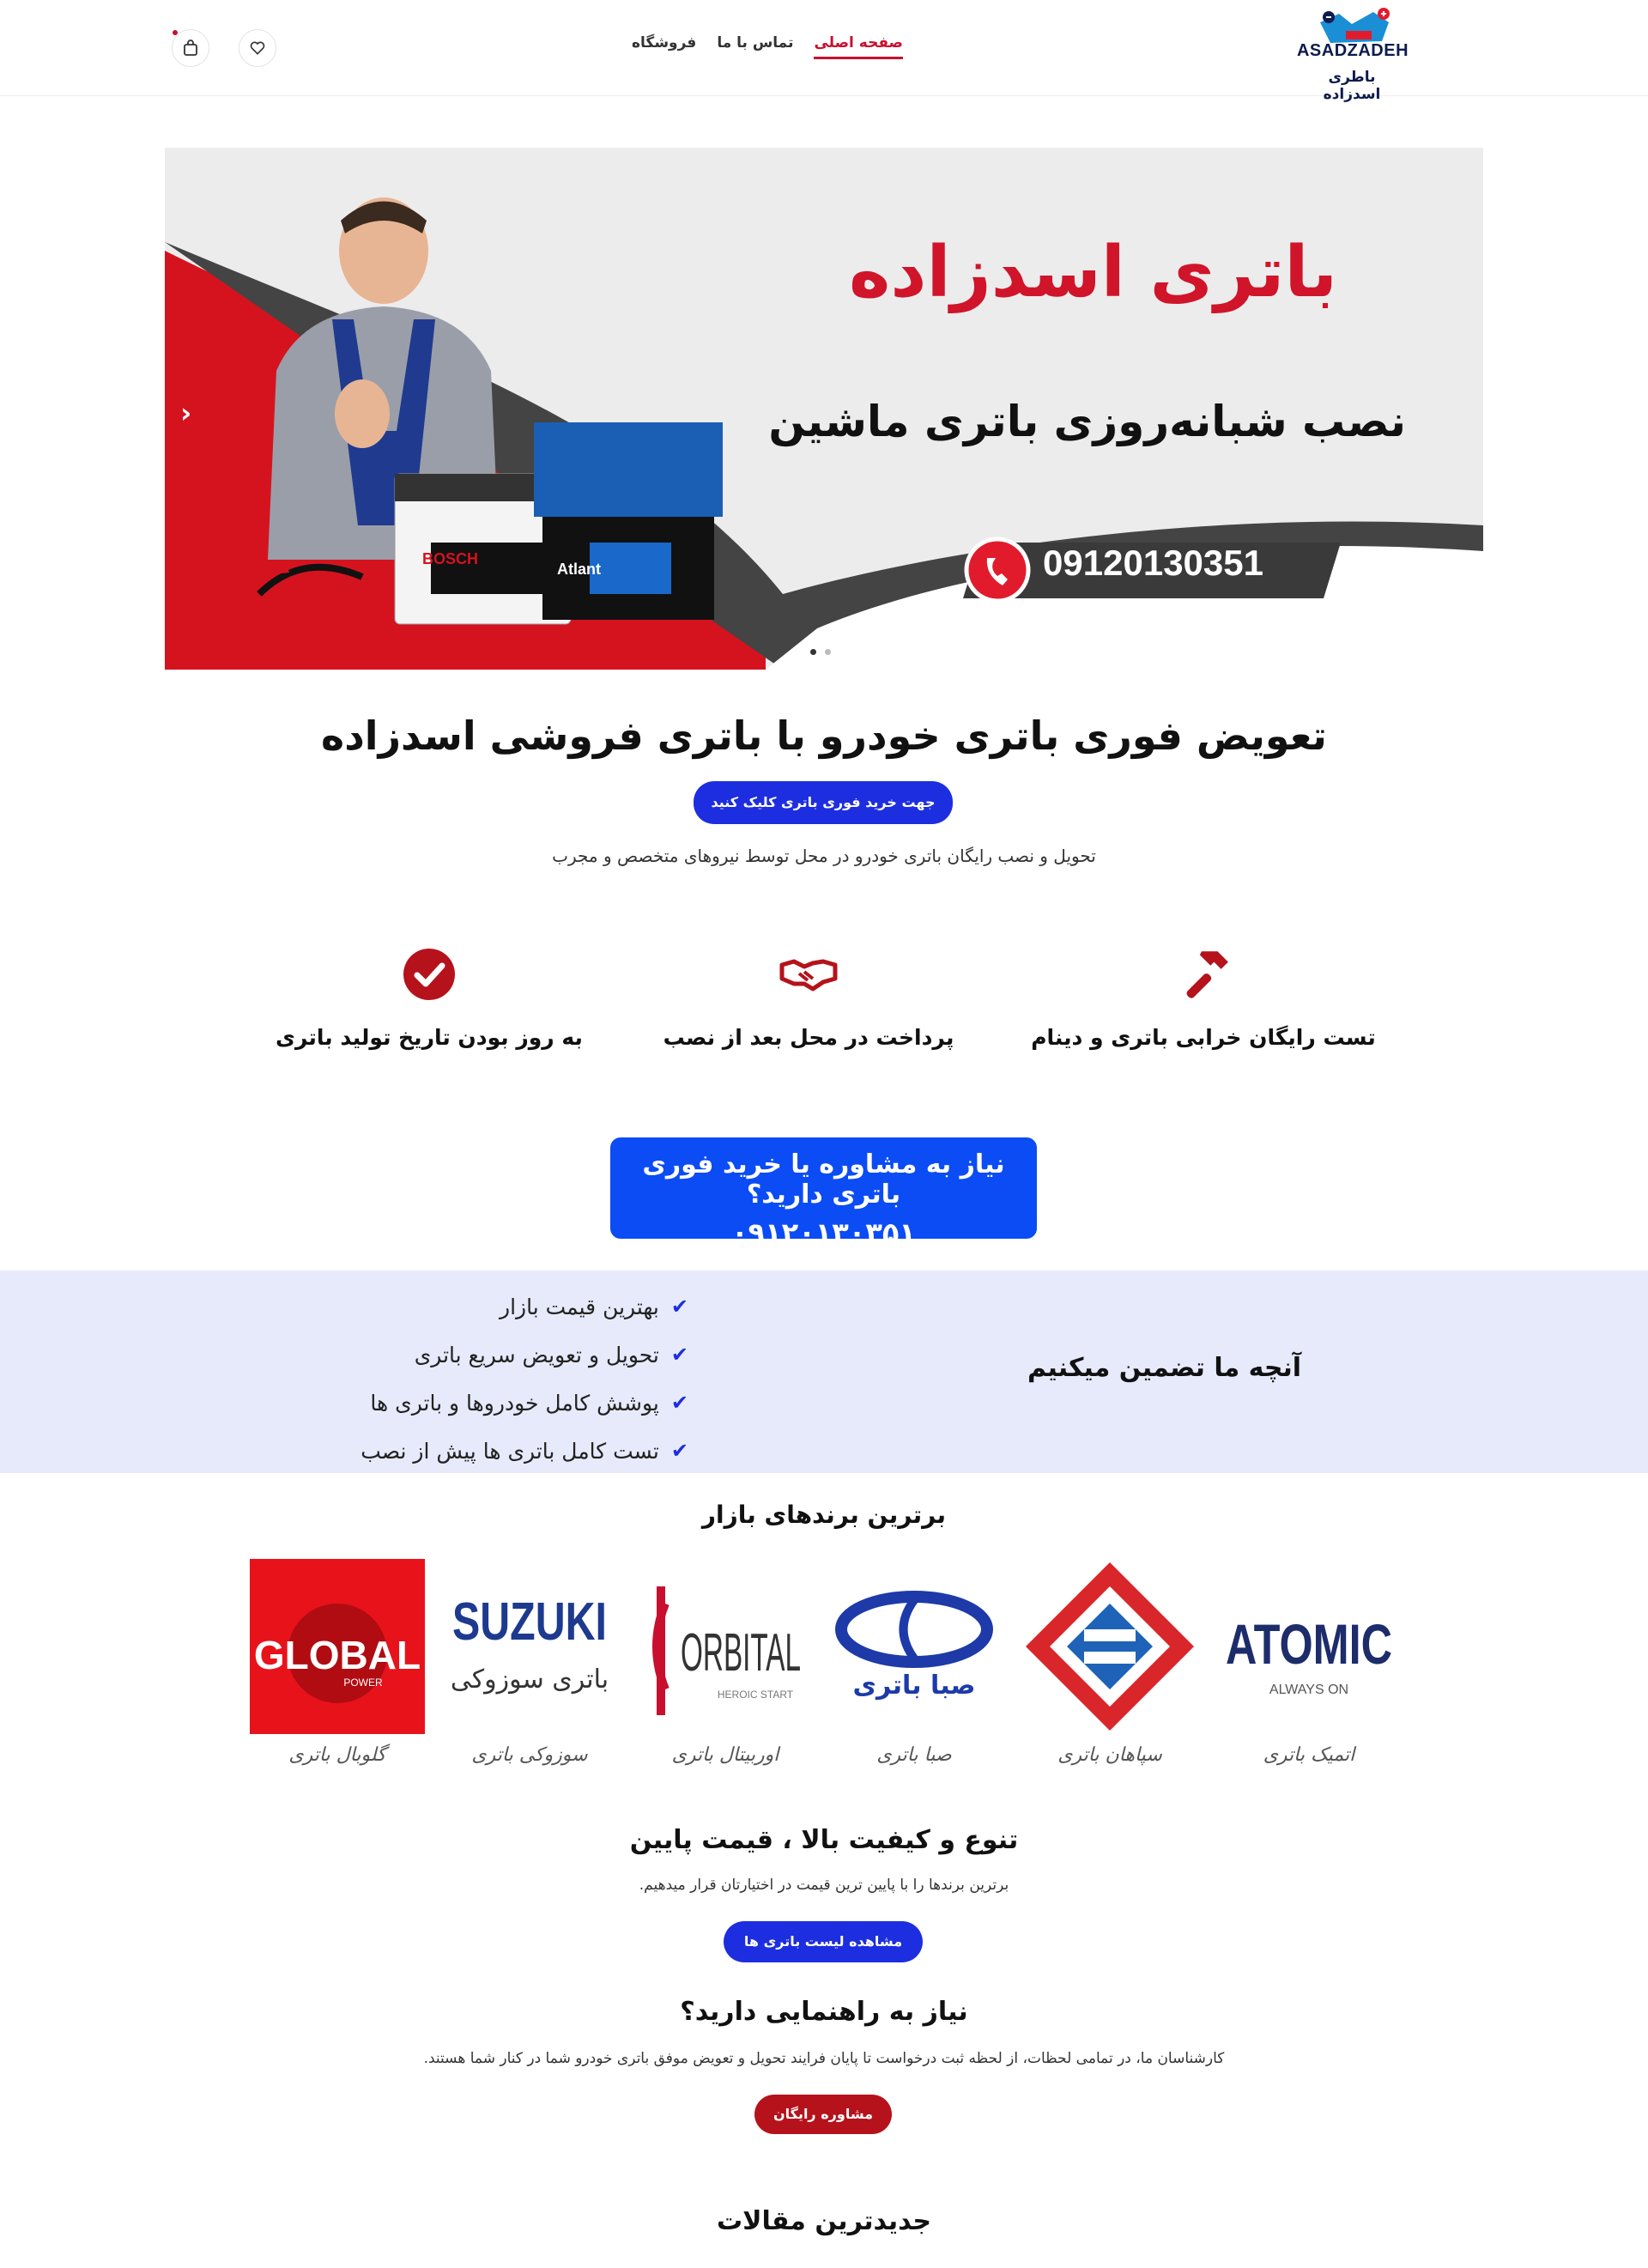  What do you see at coordinates (914, 1686) in the screenshot?
I see `svg-text: صبا باتری` at bounding box center [914, 1686].